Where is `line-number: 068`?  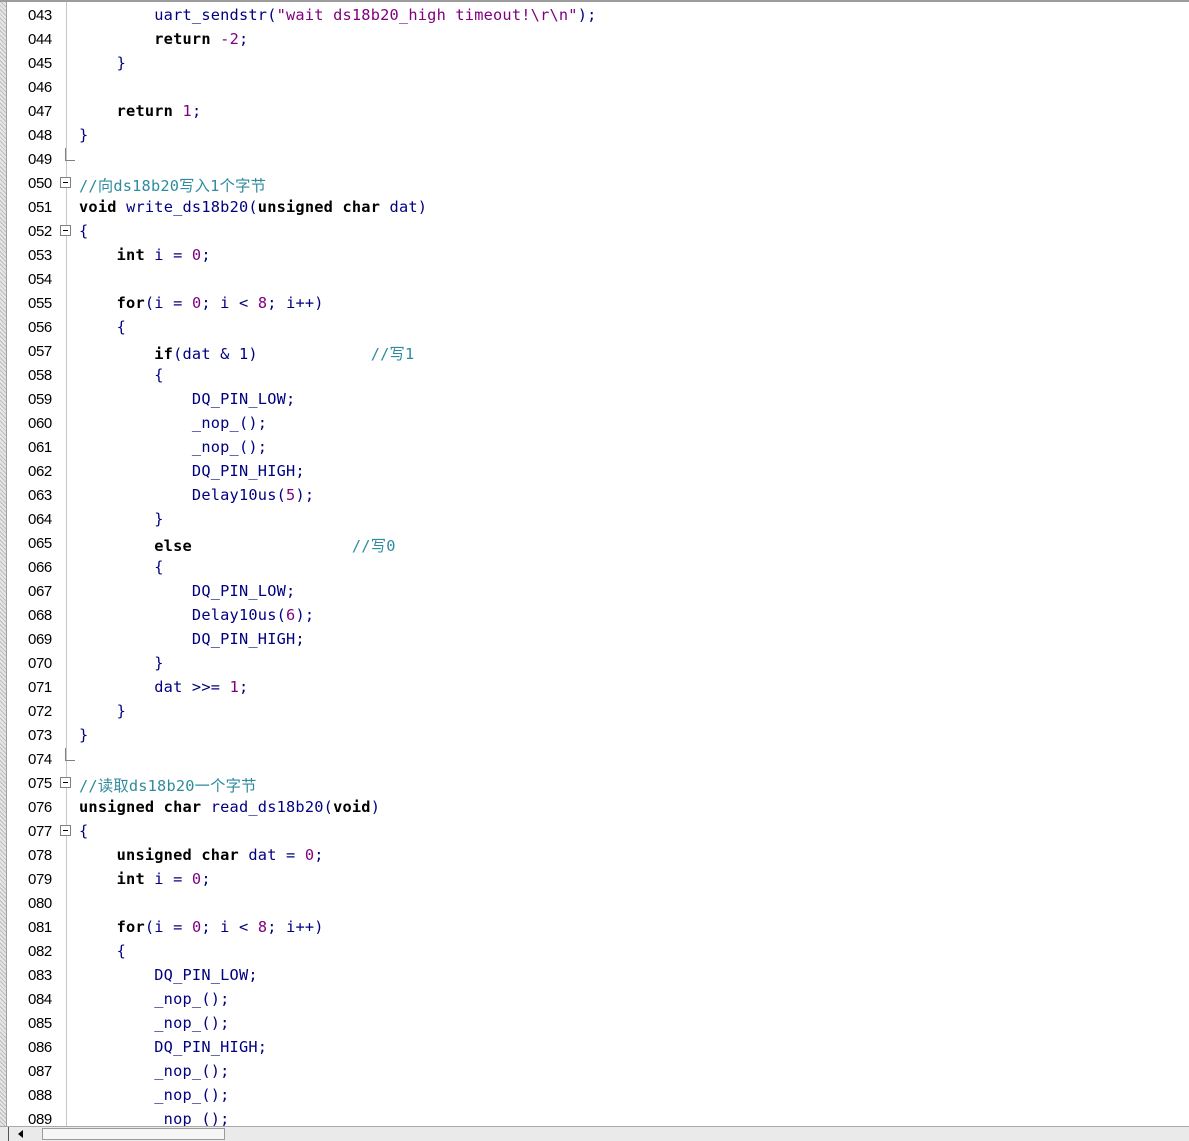
line-number: 068 is located at coordinates (40, 615).